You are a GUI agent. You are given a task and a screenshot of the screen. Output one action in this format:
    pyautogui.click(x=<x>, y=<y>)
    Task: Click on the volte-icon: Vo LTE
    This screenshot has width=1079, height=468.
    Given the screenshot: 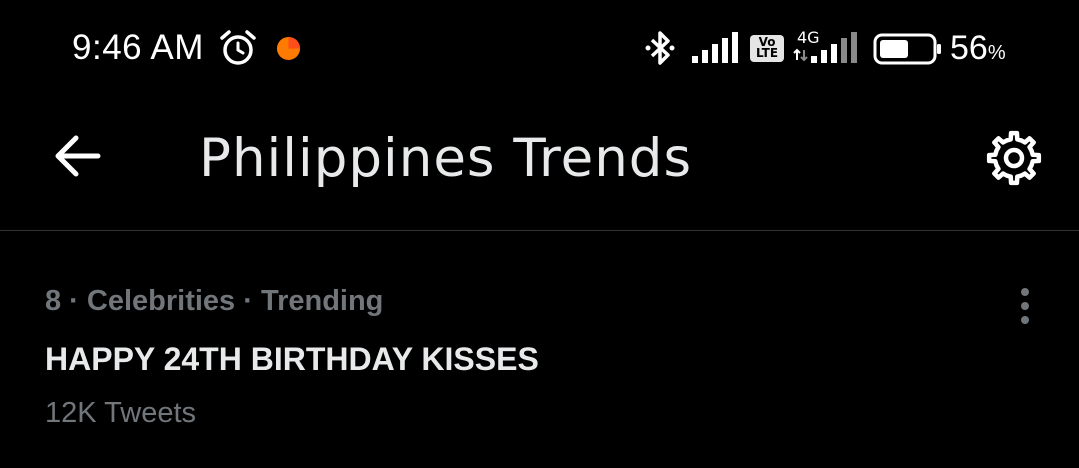 What is the action you would take?
    pyautogui.click(x=767, y=48)
    